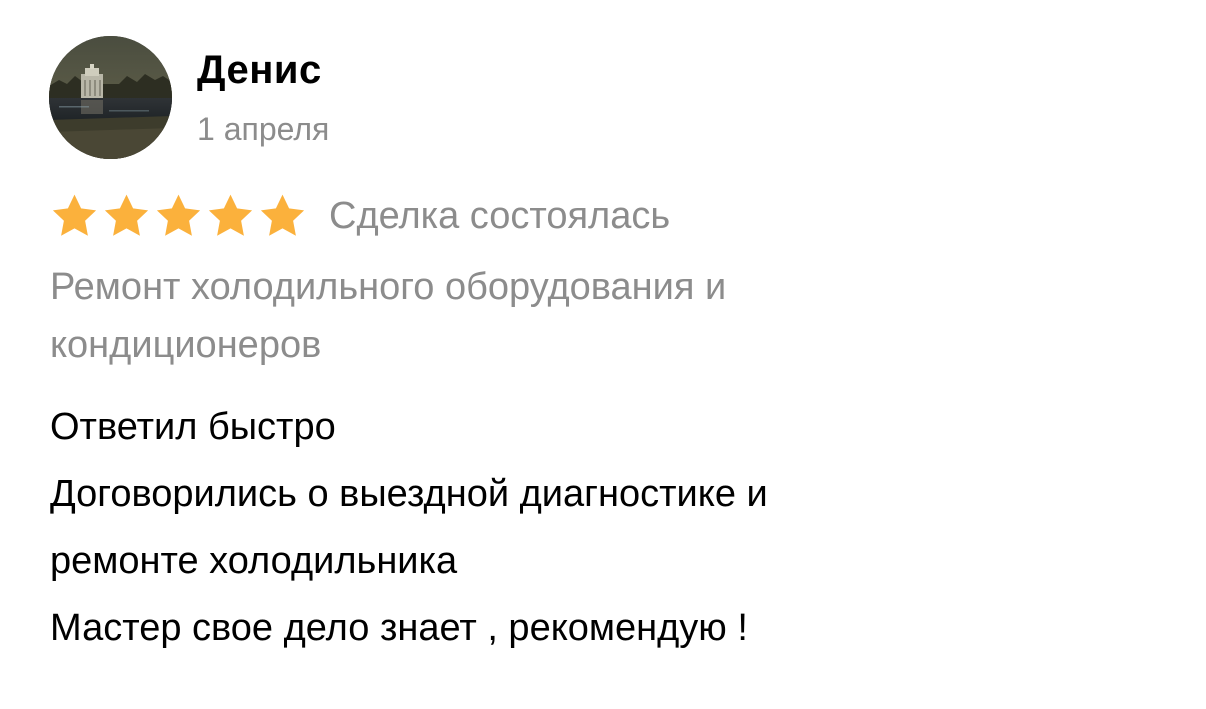 The image size is (1206, 709). What do you see at coordinates (254, 561) in the screenshot?
I see `review-text-line: ремонте холодильника` at bounding box center [254, 561].